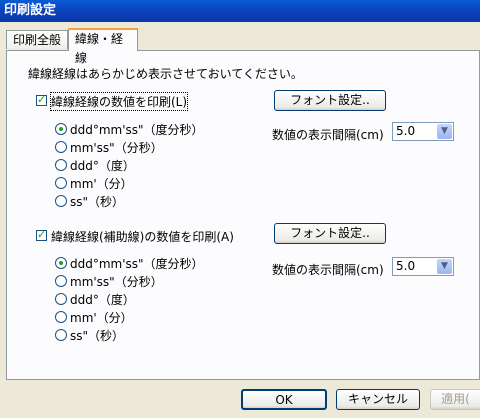 The height and width of the screenshot is (418, 480). What do you see at coordinates (116, 147) in the screenshot?
I see `format-label-ms-1: mm'ss"（分秒）` at bounding box center [116, 147].